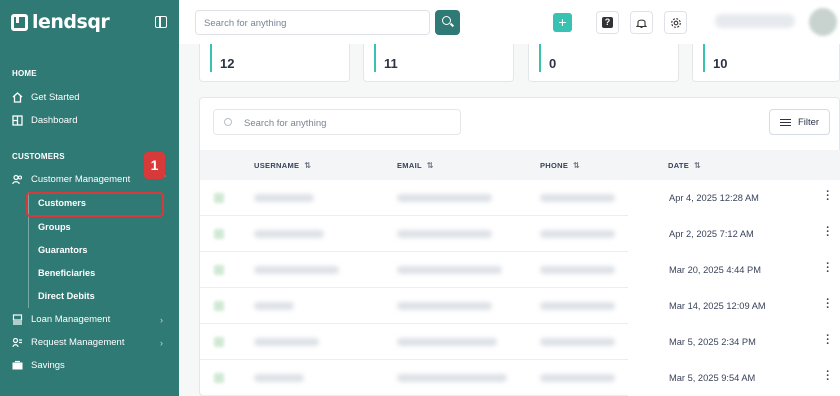 The width and height of the screenshot is (840, 396). Describe the element at coordinates (66, 296) in the screenshot. I see `sidebar-subitem-direct-debits: Direct Debits` at that location.